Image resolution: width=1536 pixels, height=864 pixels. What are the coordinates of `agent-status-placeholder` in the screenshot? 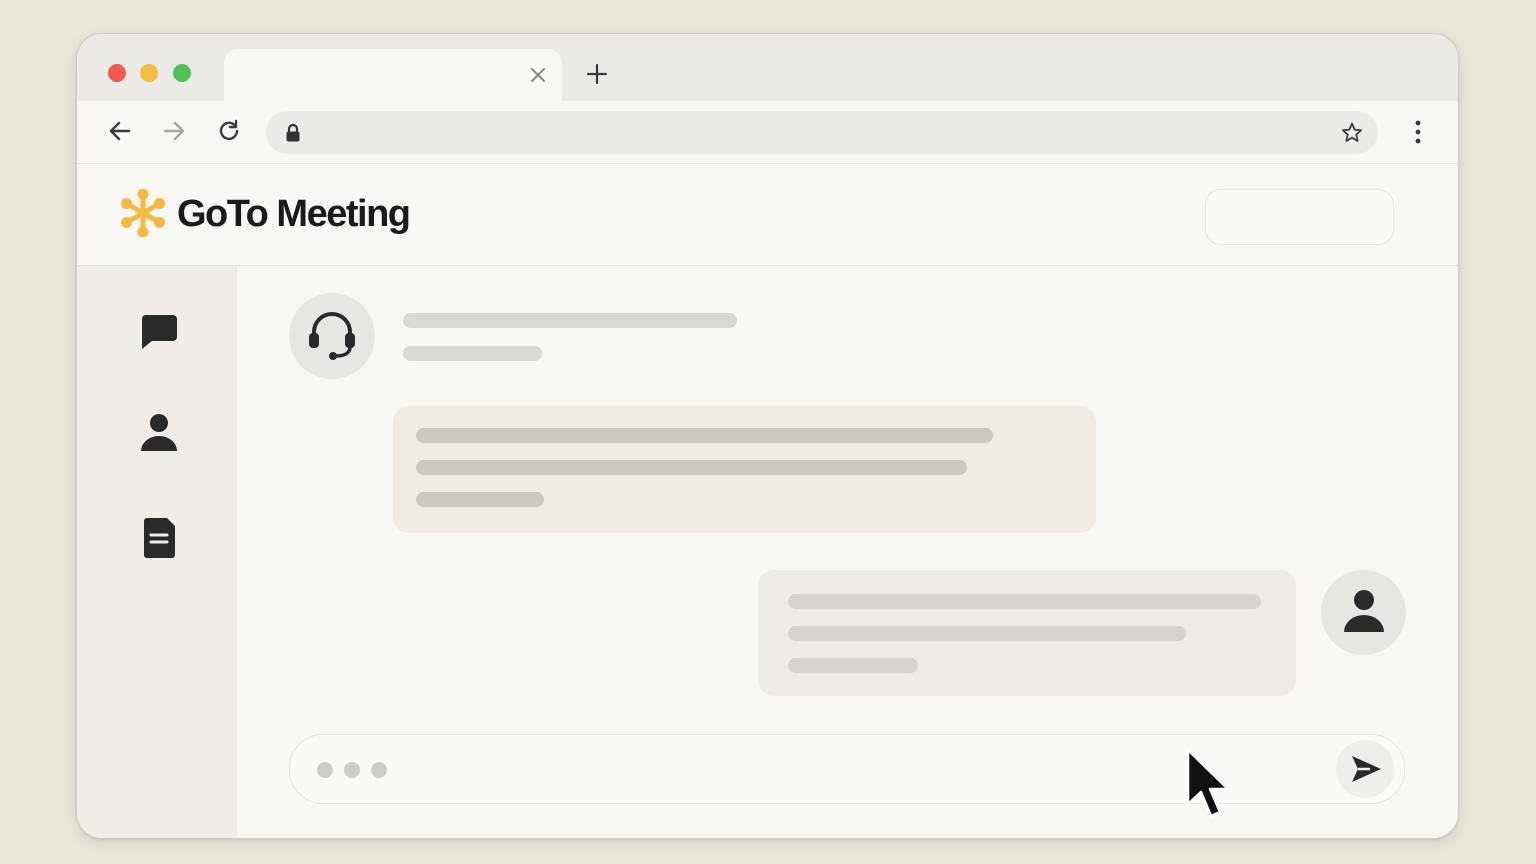 It's located at (472, 353).